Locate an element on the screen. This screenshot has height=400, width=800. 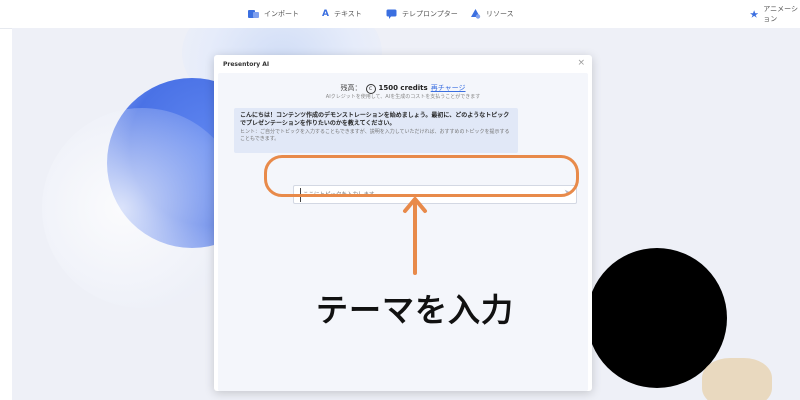
decorative-beige-shape is located at coordinates (737, 379).